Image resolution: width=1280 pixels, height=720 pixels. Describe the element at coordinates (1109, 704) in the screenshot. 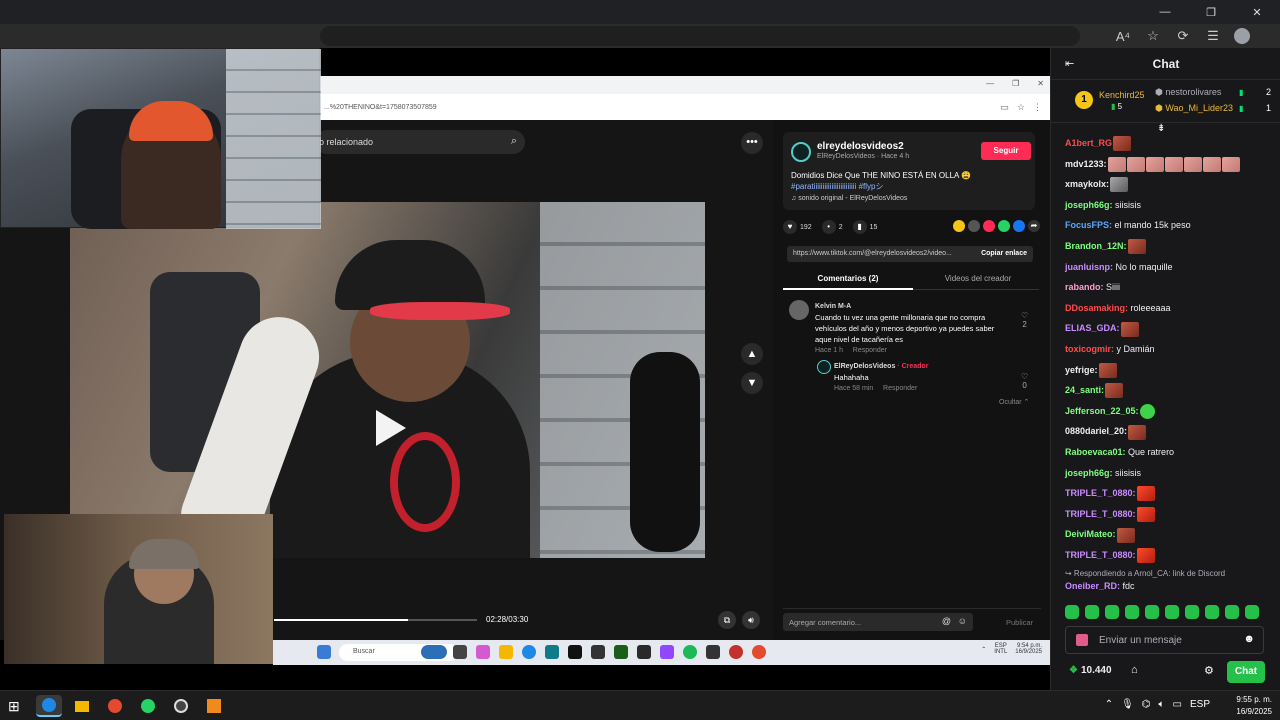

I see `tray-chevron-icon: ⌃` at that location.